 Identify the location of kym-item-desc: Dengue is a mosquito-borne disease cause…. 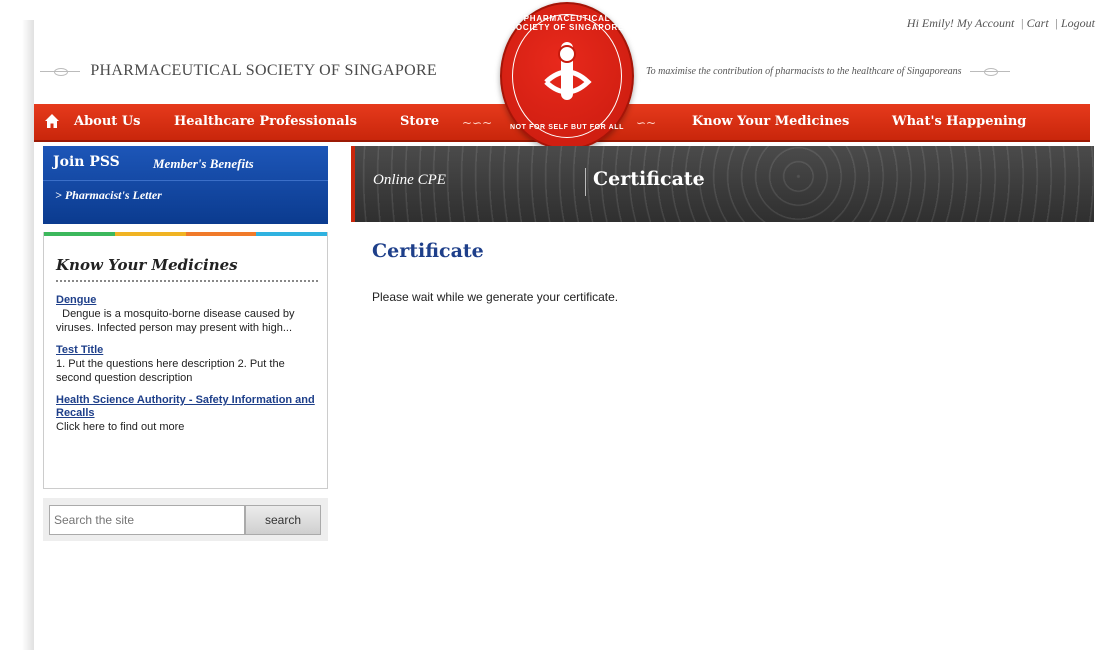
(177, 321).